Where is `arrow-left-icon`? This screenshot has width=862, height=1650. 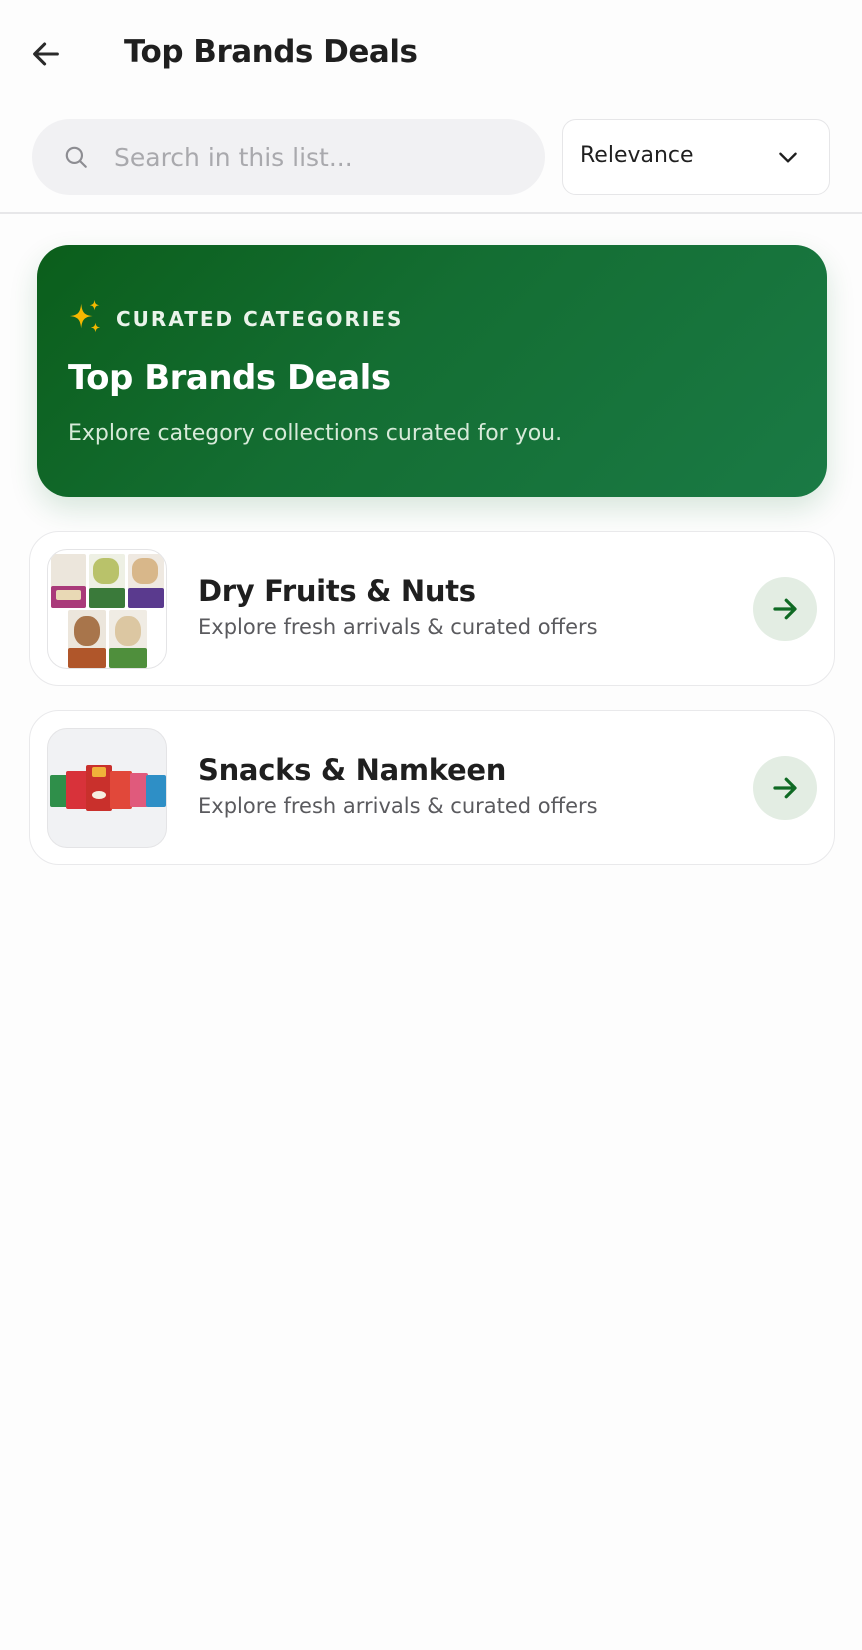 arrow-left-icon is located at coordinates (46, 54).